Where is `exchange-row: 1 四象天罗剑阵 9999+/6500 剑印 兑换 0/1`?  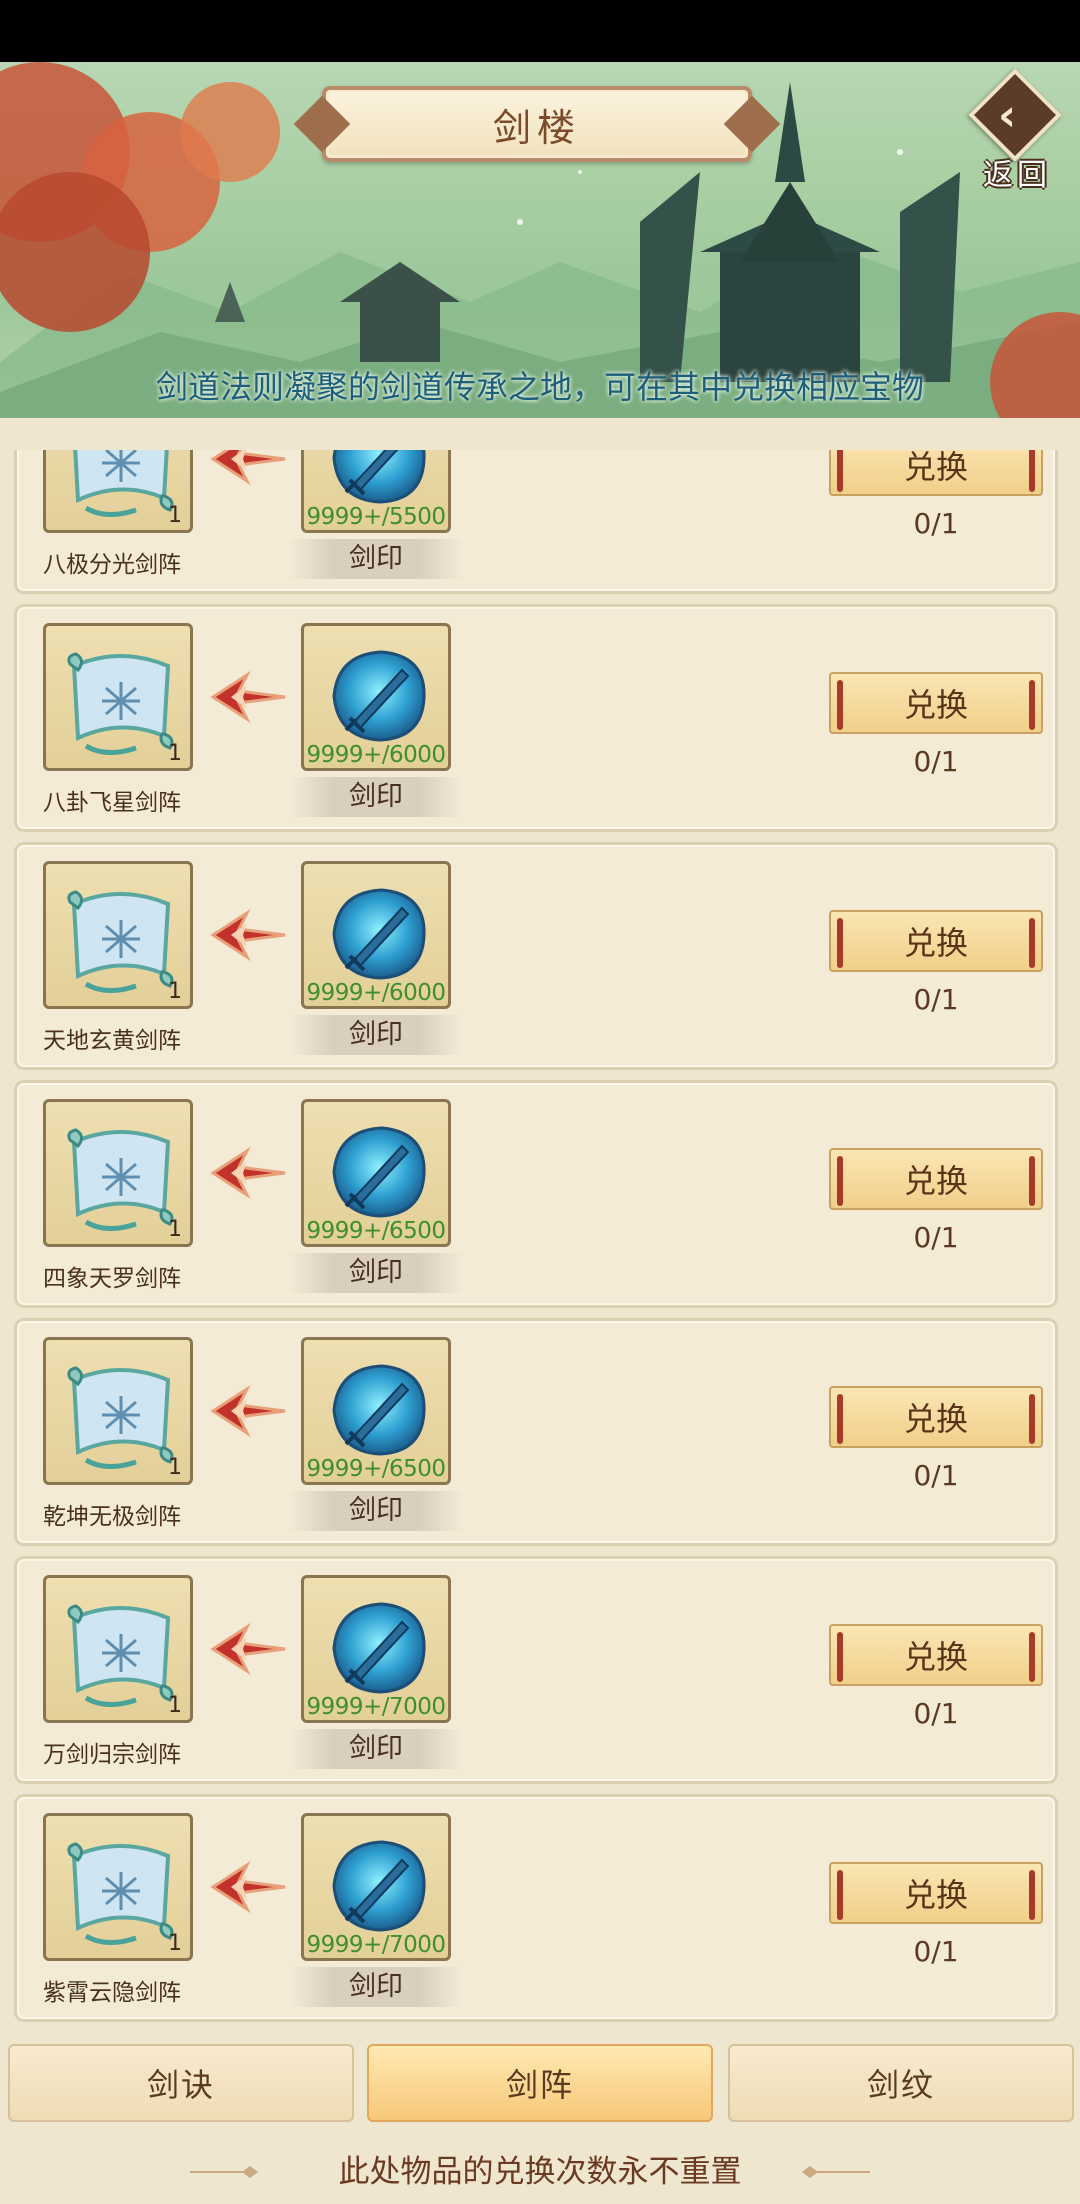
exchange-row: 1 四象天罗剑阵 9999+/6500 剑印 兑换 0/1 is located at coordinates (536, 1194).